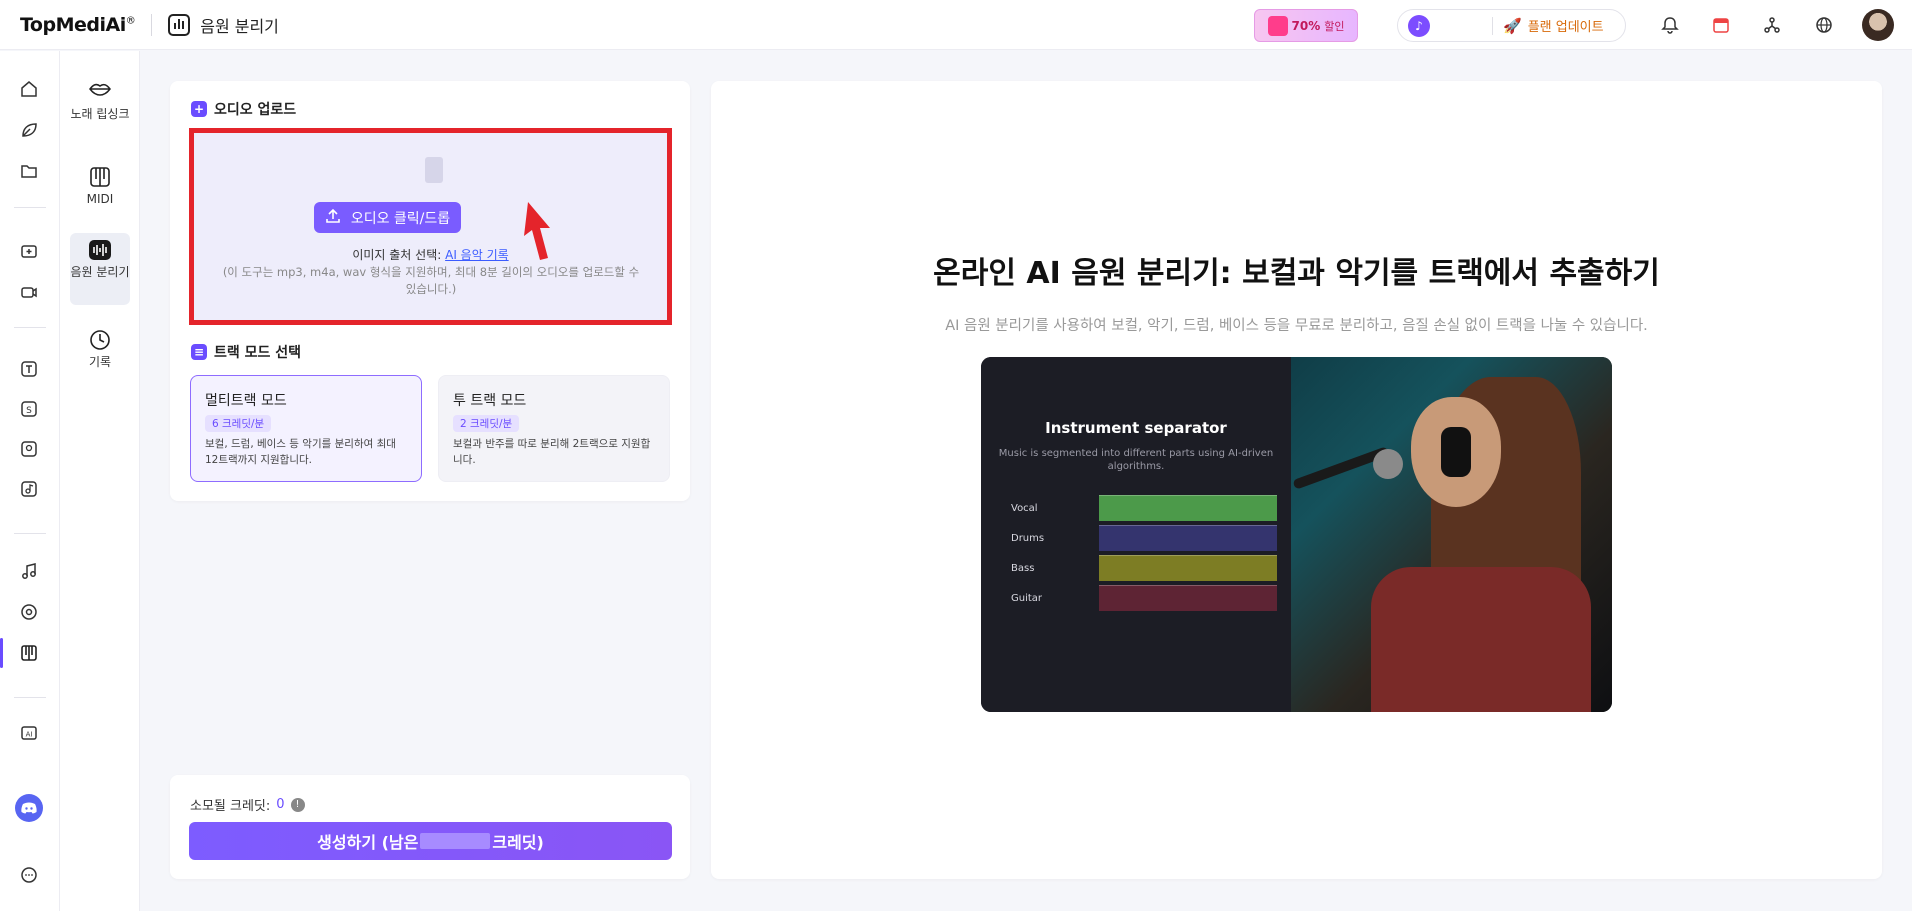  Describe the element at coordinates (29, 875) in the screenshot. I see `chat-icon` at that location.